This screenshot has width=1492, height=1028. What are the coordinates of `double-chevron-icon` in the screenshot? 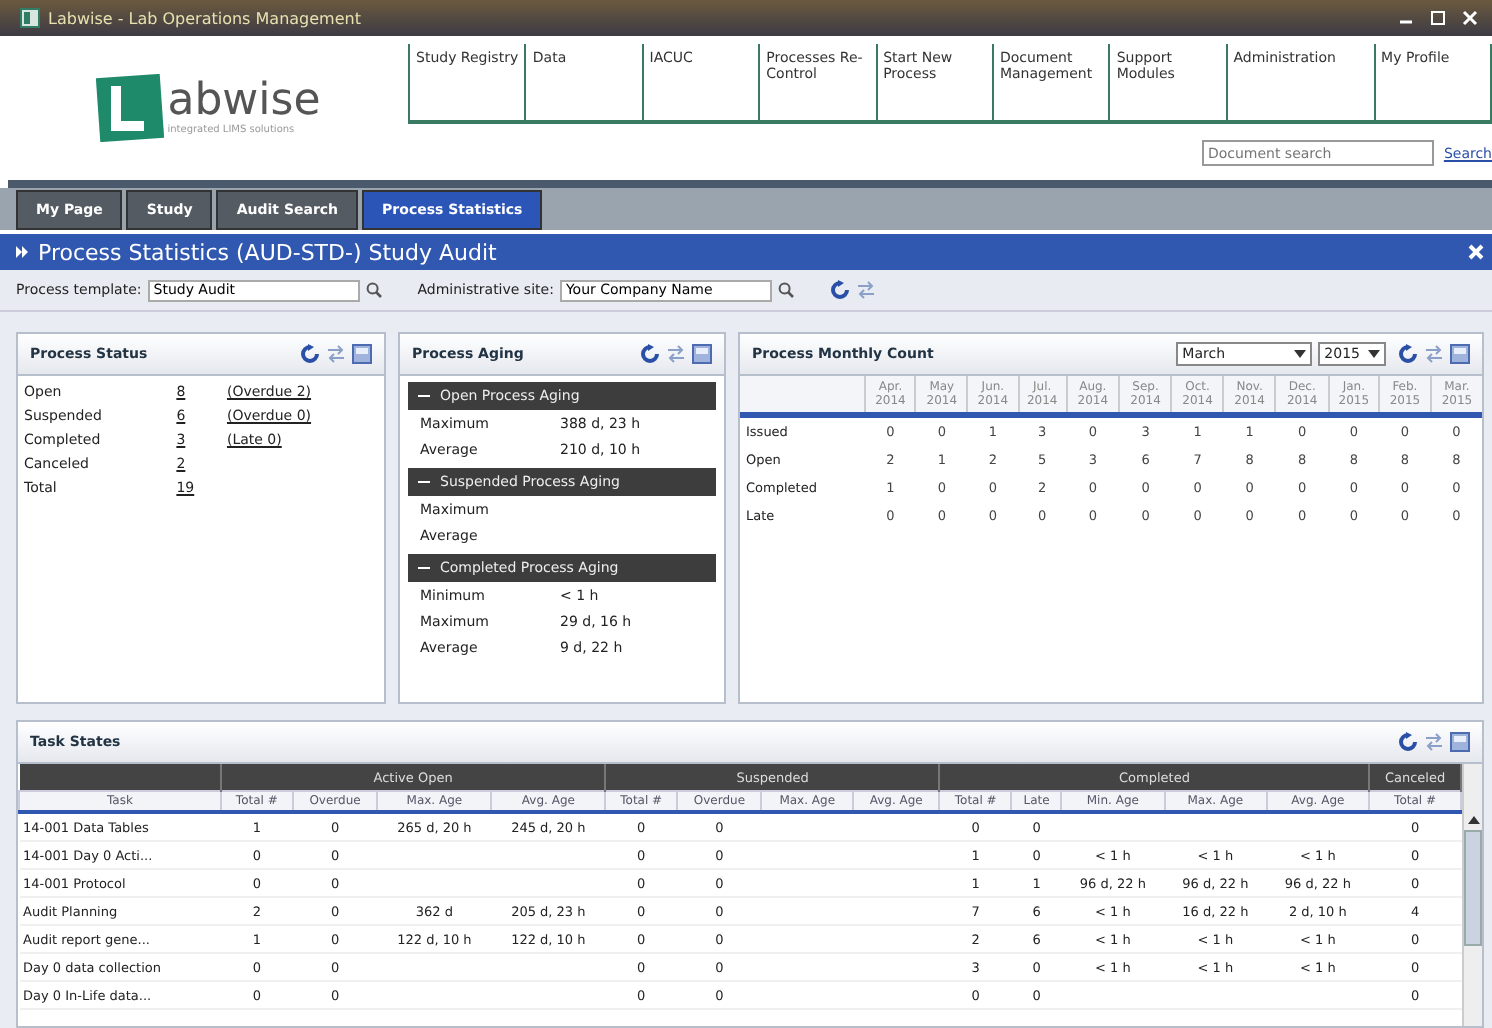 It's located at (22, 252).